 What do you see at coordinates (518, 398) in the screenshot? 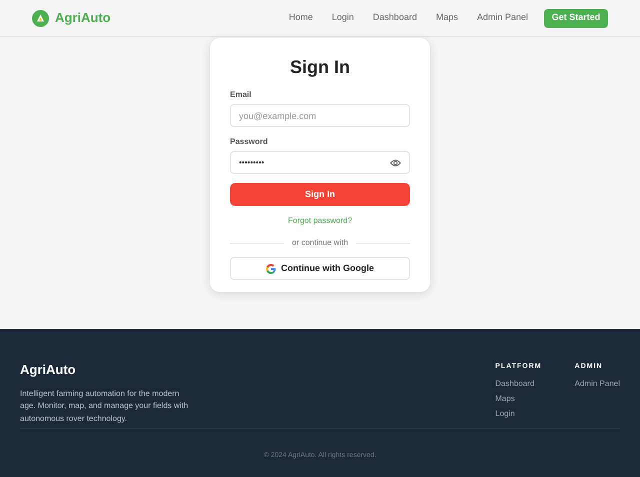
I see `footer-link: Maps` at bounding box center [518, 398].